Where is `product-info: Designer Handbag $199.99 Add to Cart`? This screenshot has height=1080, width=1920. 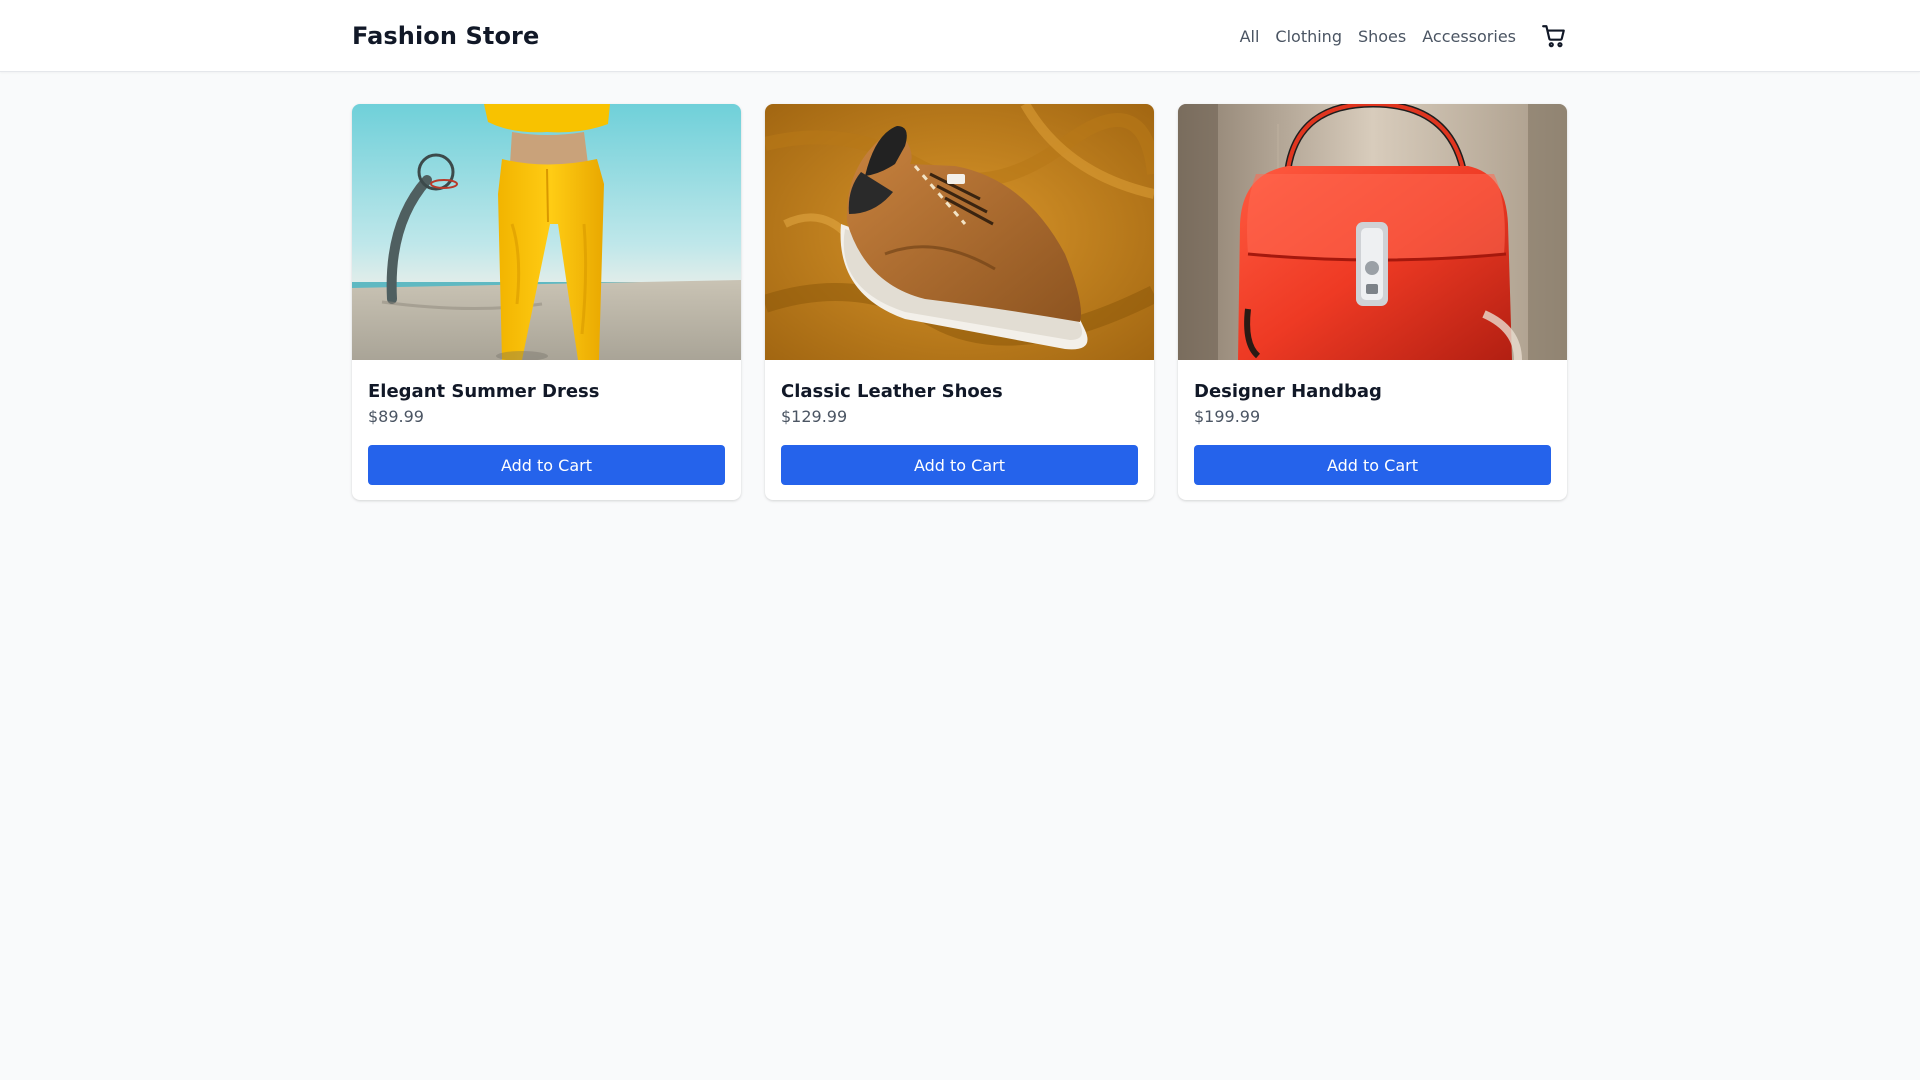
product-info: Designer Handbag $199.99 Add to Cart is located at coordinates (1372, 430).